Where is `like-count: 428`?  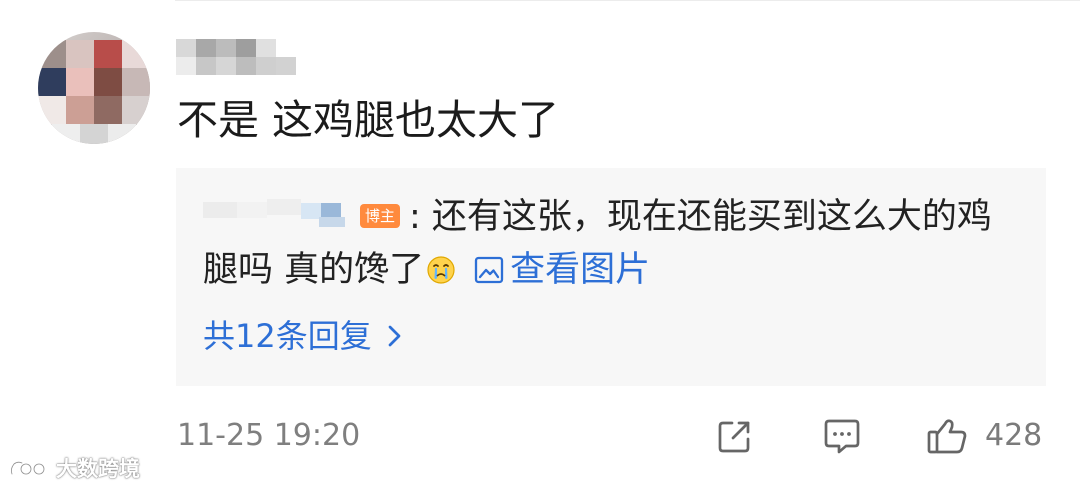 like-count: 428 is located at coordinates (1014, 435).